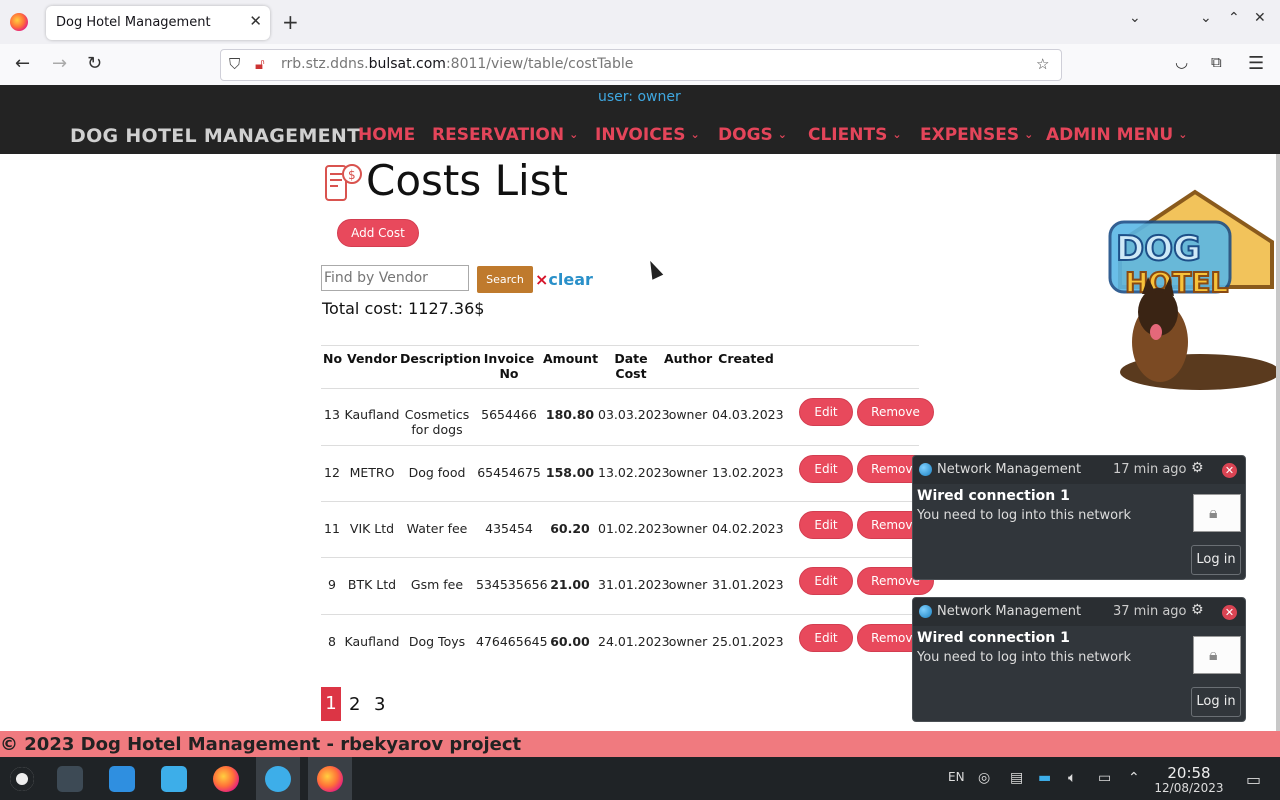 The height and width of the screenshot is (800, 1280). Describe the element at coordinates (19, 22) in the screenshot. I see `firefox-icon` at that location.